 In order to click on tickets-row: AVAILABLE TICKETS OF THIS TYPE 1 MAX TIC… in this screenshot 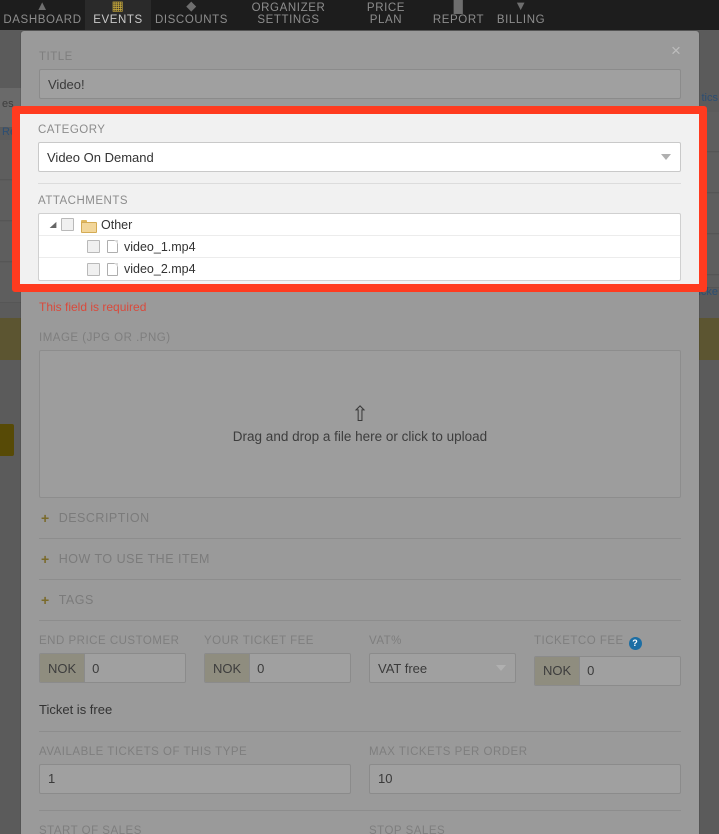, I will do `click(360, 770)`.